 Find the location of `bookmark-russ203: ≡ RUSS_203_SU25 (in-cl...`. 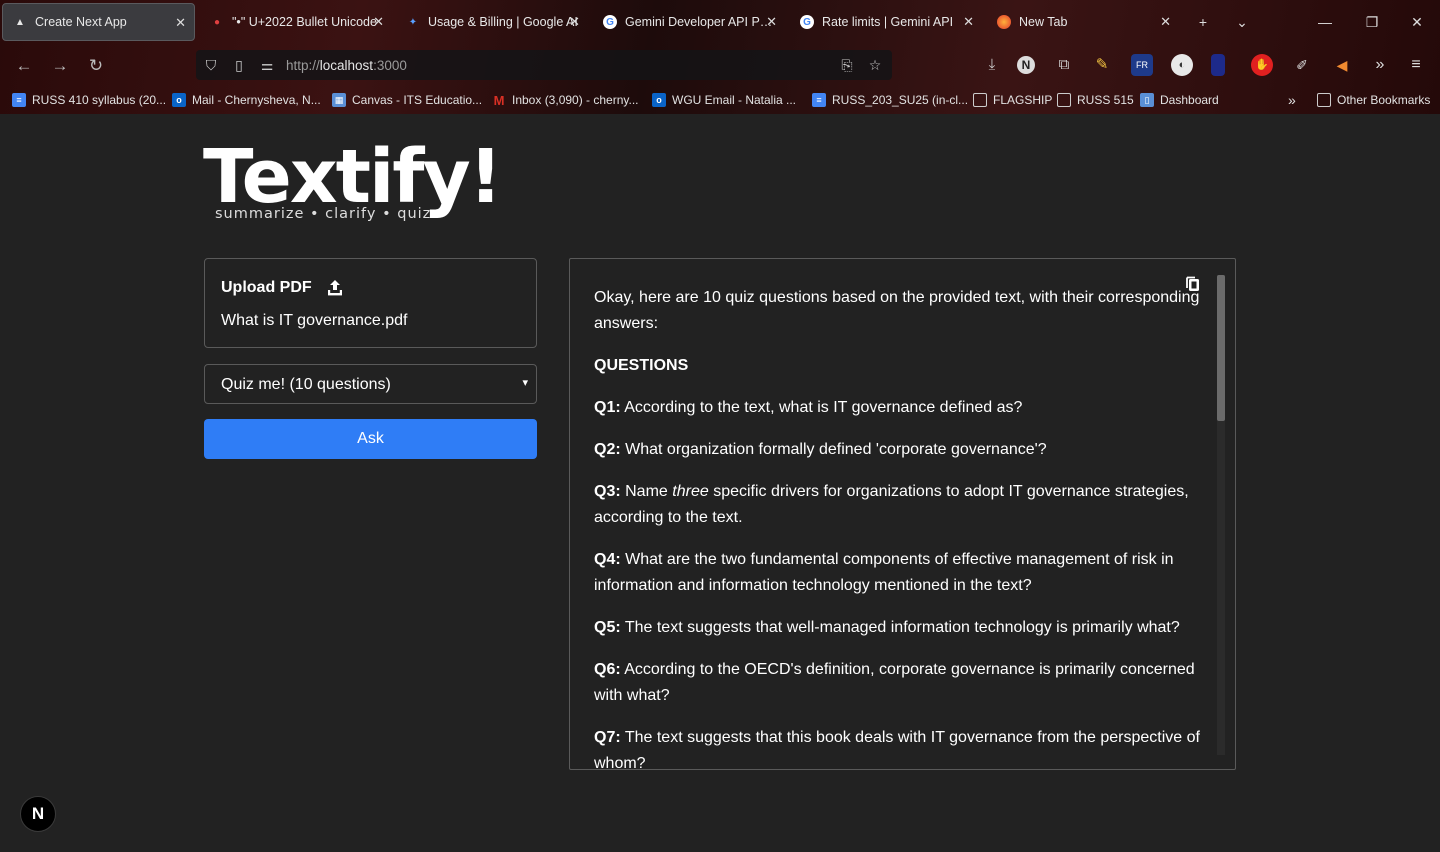

bookmark-russ203: ≡ RUSS_203_SU25 (in-cl... is located at coordinates (890, 100).